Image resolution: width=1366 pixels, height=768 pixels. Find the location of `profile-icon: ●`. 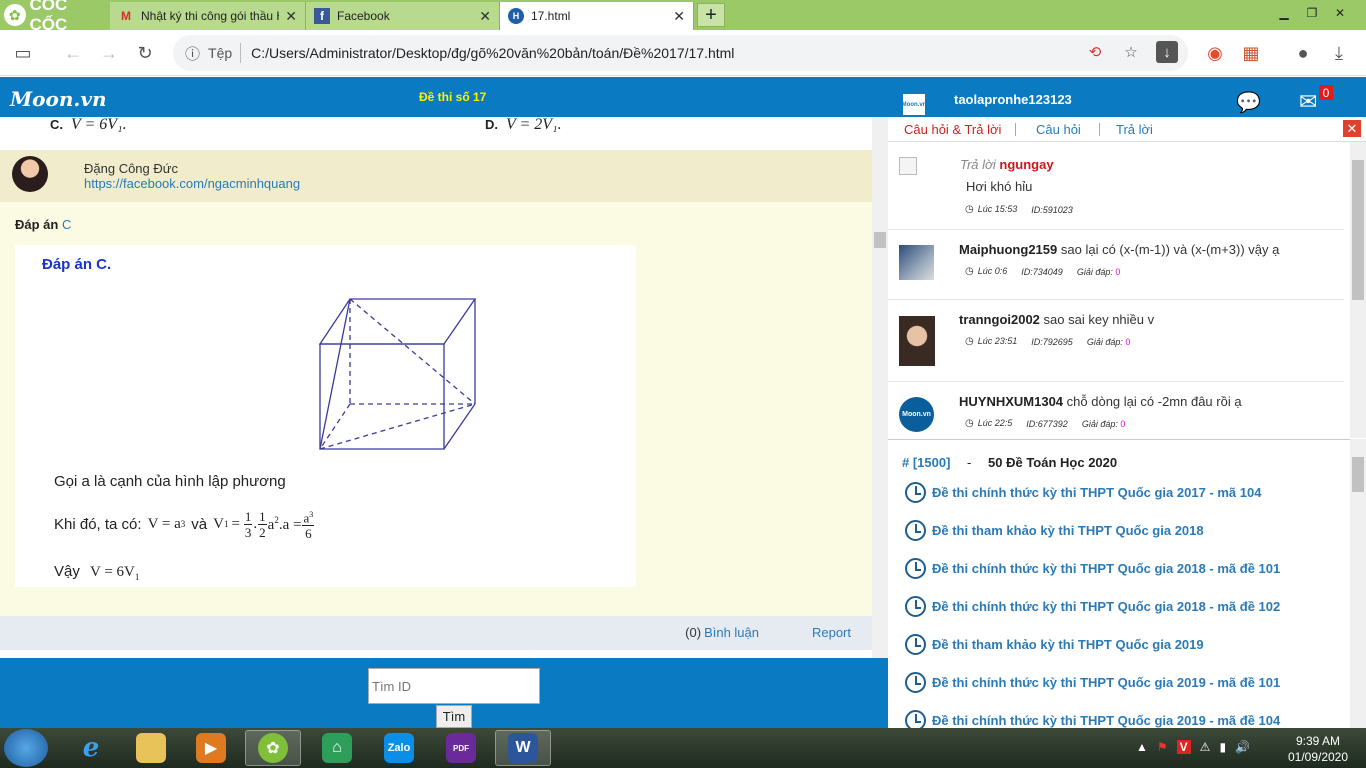

profile-icon: ● is located at coordinates (1303, 53).